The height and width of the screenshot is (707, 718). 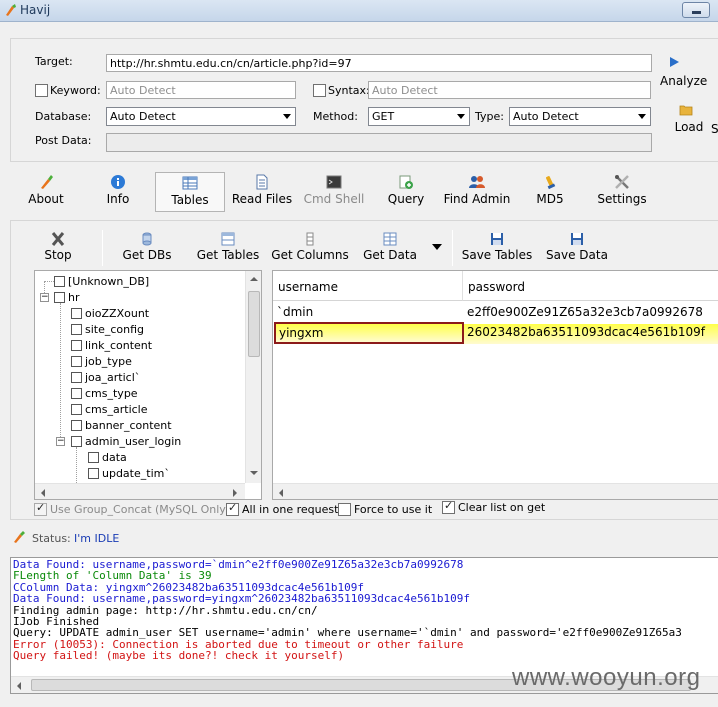 What do you see at coordinates (448, 506) in the screenshot?
I see `clear-list-checkbox` at bounding box center [448, 506].